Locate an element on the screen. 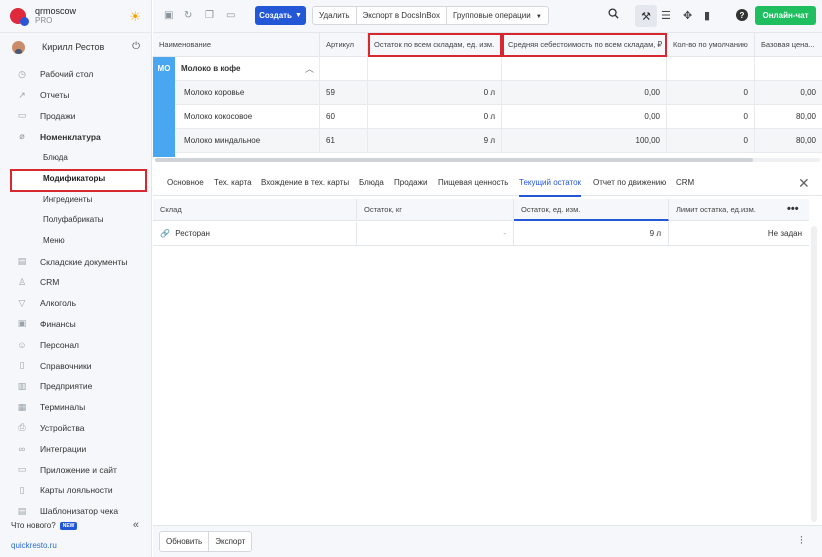  tab-tech-card-entries: Вхождение в тех. карты is located at coordinates (305, 183).